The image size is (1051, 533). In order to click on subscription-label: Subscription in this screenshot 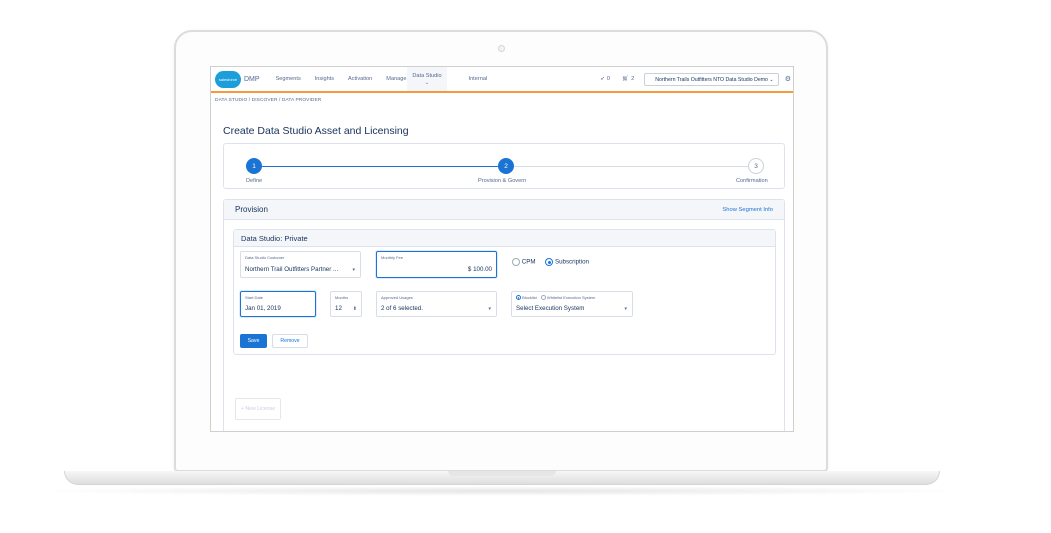, I will do `click(572, 262)`.